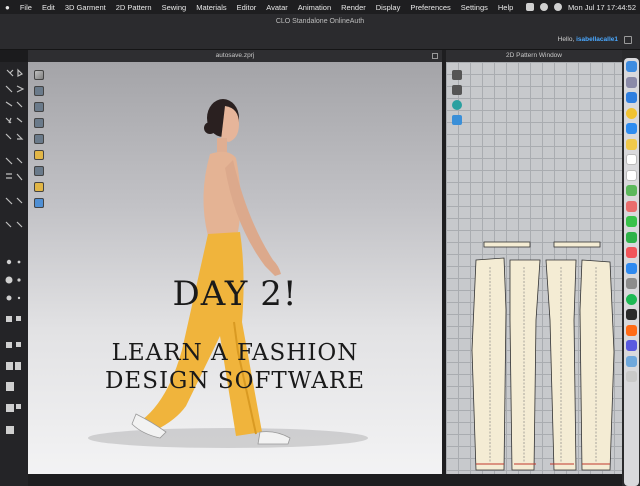 The height and width of the screenshot is (486, 640). I want to click on greeting: Hello, isabellacalle1, so click(588, 39).